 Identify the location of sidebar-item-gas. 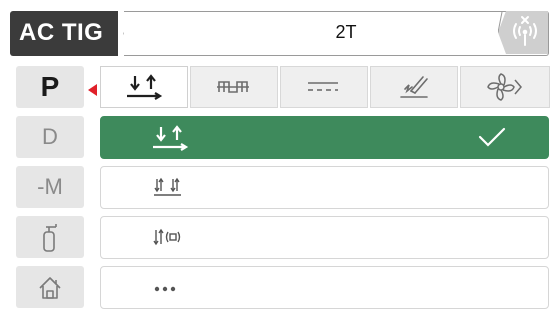
(50, 237).